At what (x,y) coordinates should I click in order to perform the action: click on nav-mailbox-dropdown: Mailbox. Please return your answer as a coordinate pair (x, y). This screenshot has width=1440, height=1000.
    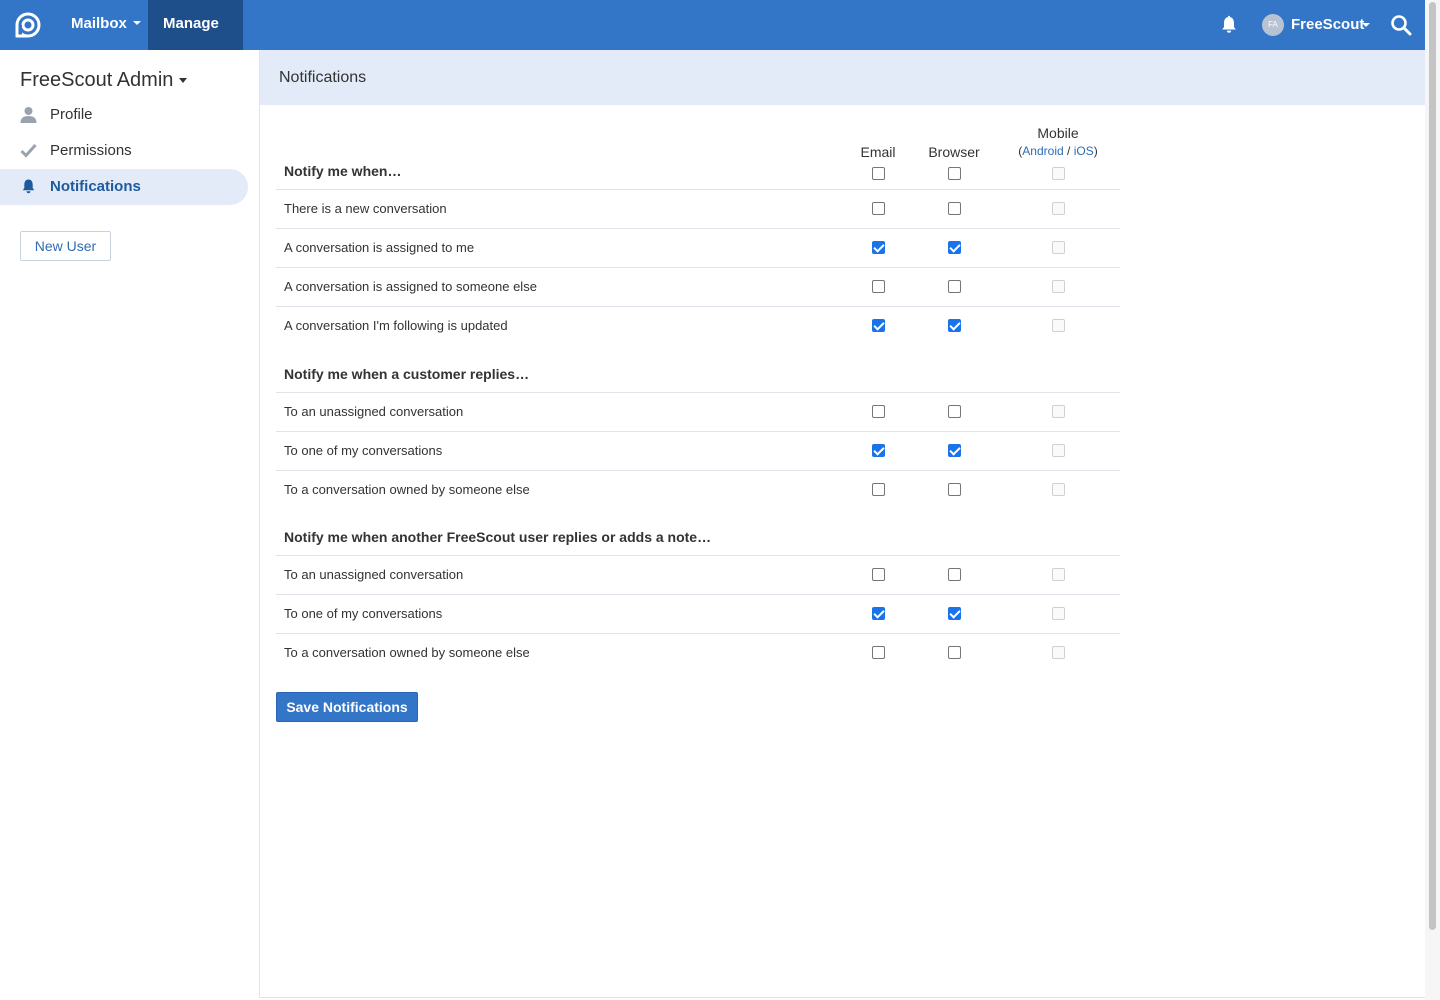
    Looking at the image, I should click on (106, 25).